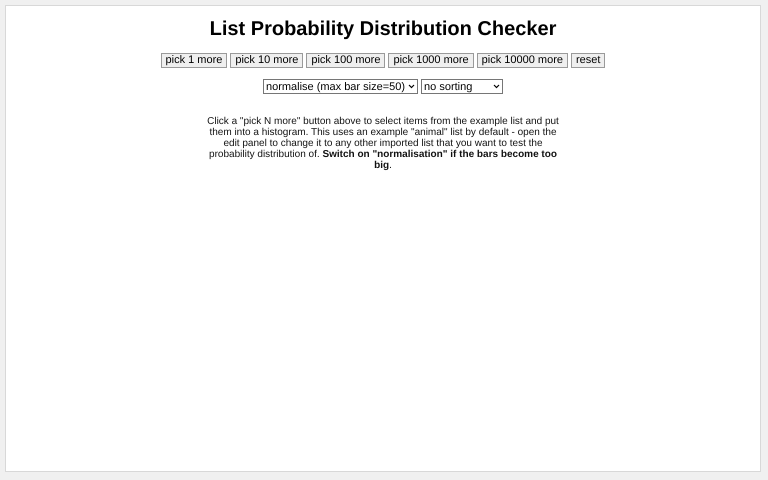 This screenshot has width=768, height=480. Describe the element at coordinates (383, 143) in the screenshot. I see `instructions-text: Click a "pick N more" button above to select items from the example list and put them into a histogram. This uses an example "animal" list by default - open the edit panel to change it to any other imported list that you want to test the probability distribution of. Switch on "normalisation" if the bars become too big.` at that location.